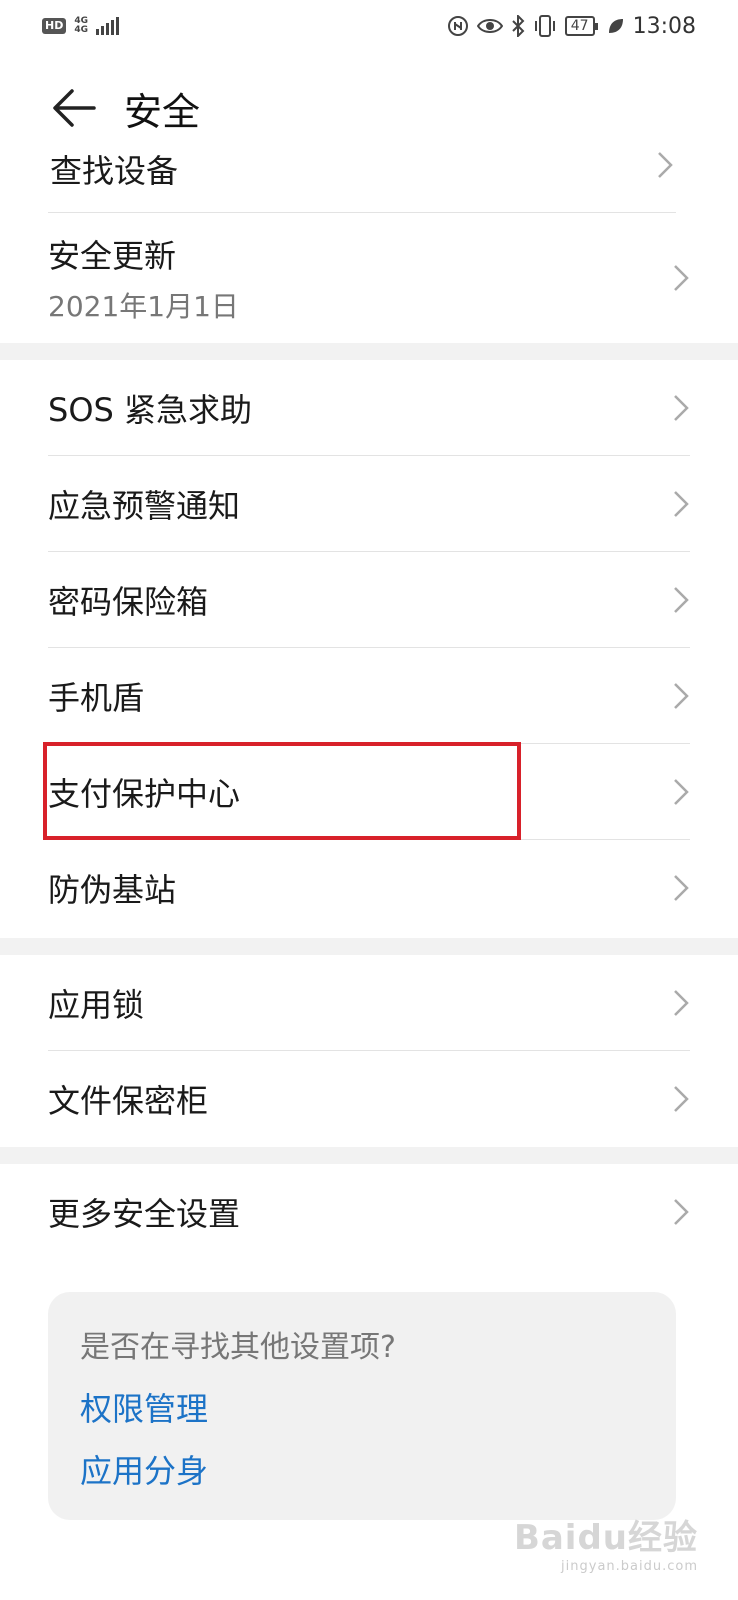  I want to click on settings-item-more-security: 更多安全设置, so click(369, 1212).